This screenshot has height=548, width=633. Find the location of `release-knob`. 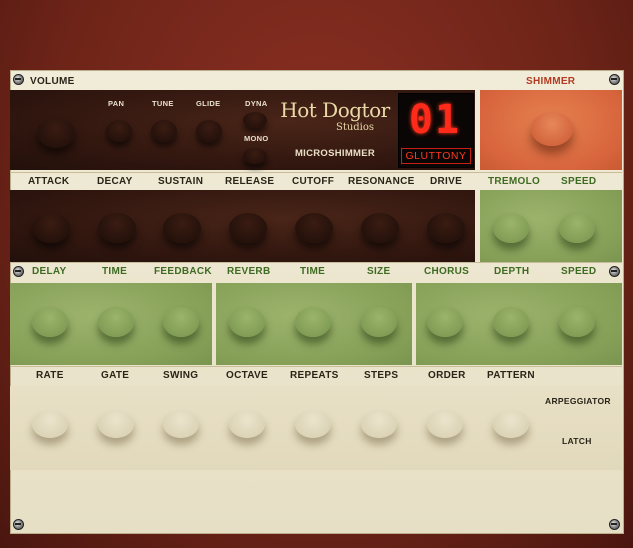

release-knob is located at coordinates (248, 228).